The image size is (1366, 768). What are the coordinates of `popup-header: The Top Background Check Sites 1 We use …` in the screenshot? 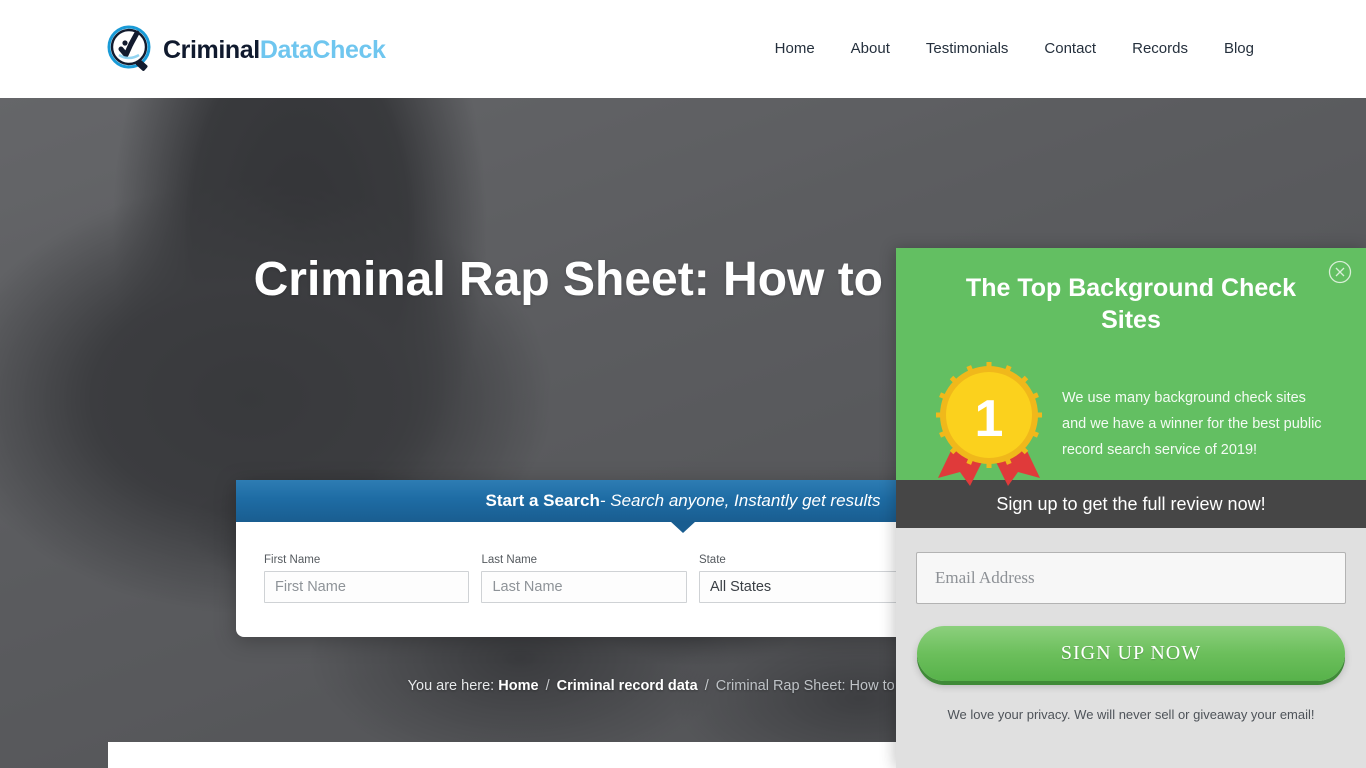 It's located at (1131, 367).